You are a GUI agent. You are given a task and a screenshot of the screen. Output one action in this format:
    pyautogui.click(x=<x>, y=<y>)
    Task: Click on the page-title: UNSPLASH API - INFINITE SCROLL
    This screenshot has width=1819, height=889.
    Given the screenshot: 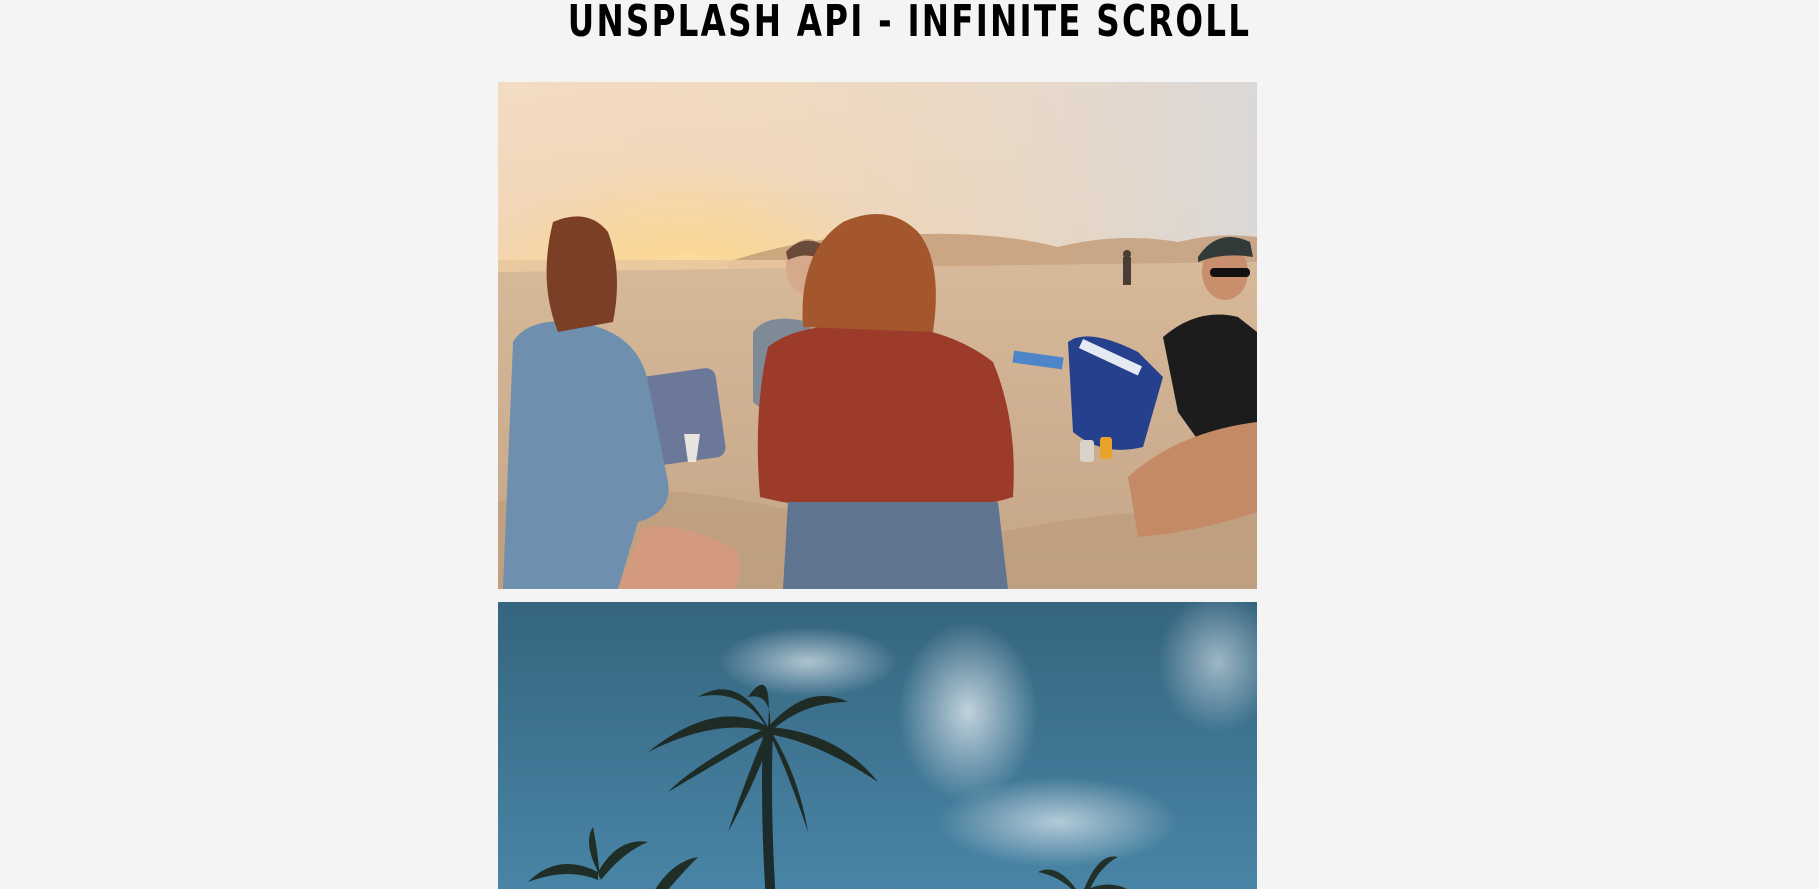 What is the action you would take?
    pyautogui.click(x=909, y=23)
    